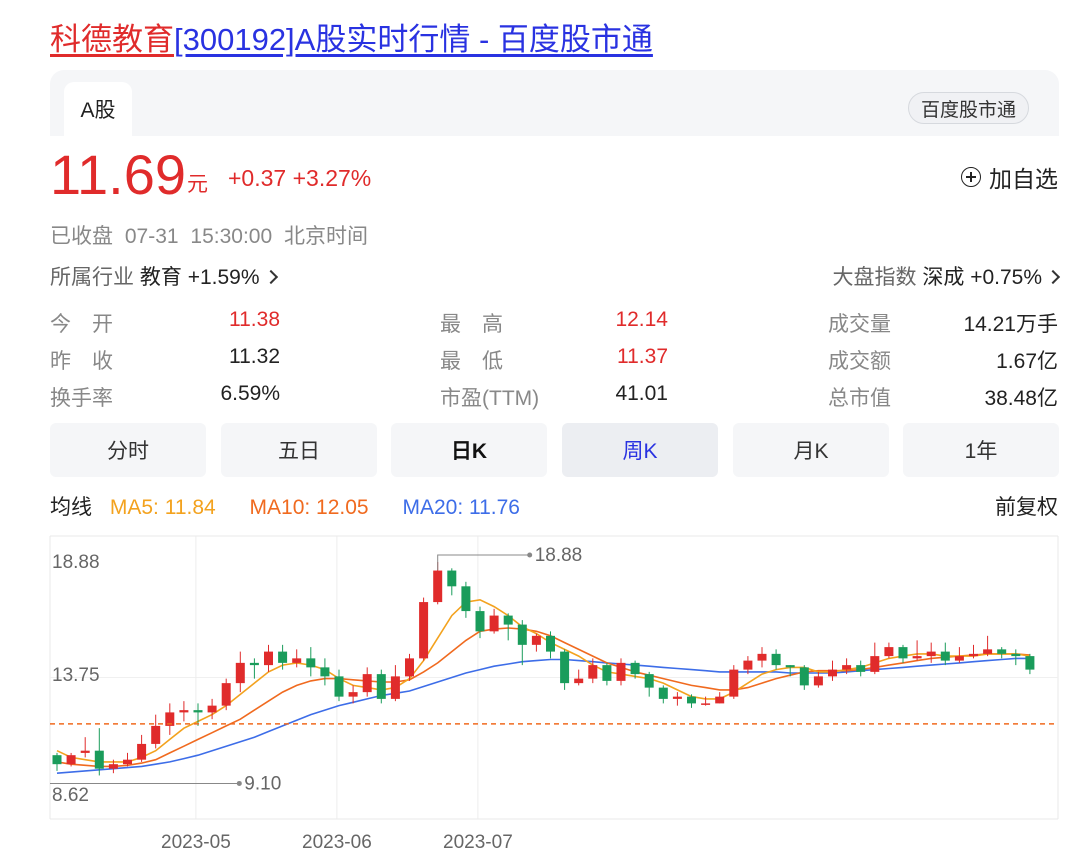  Describe the element at coordinates (874, 277) in the screenshot. I see `market-label: 大盘指数` at that location.